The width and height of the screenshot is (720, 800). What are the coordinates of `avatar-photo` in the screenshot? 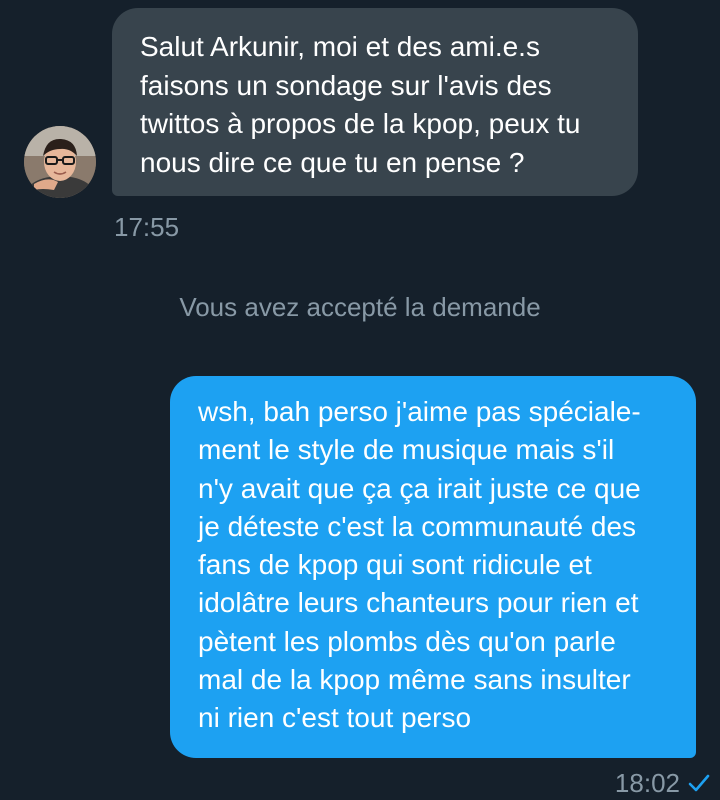 It's located at (60, 162).